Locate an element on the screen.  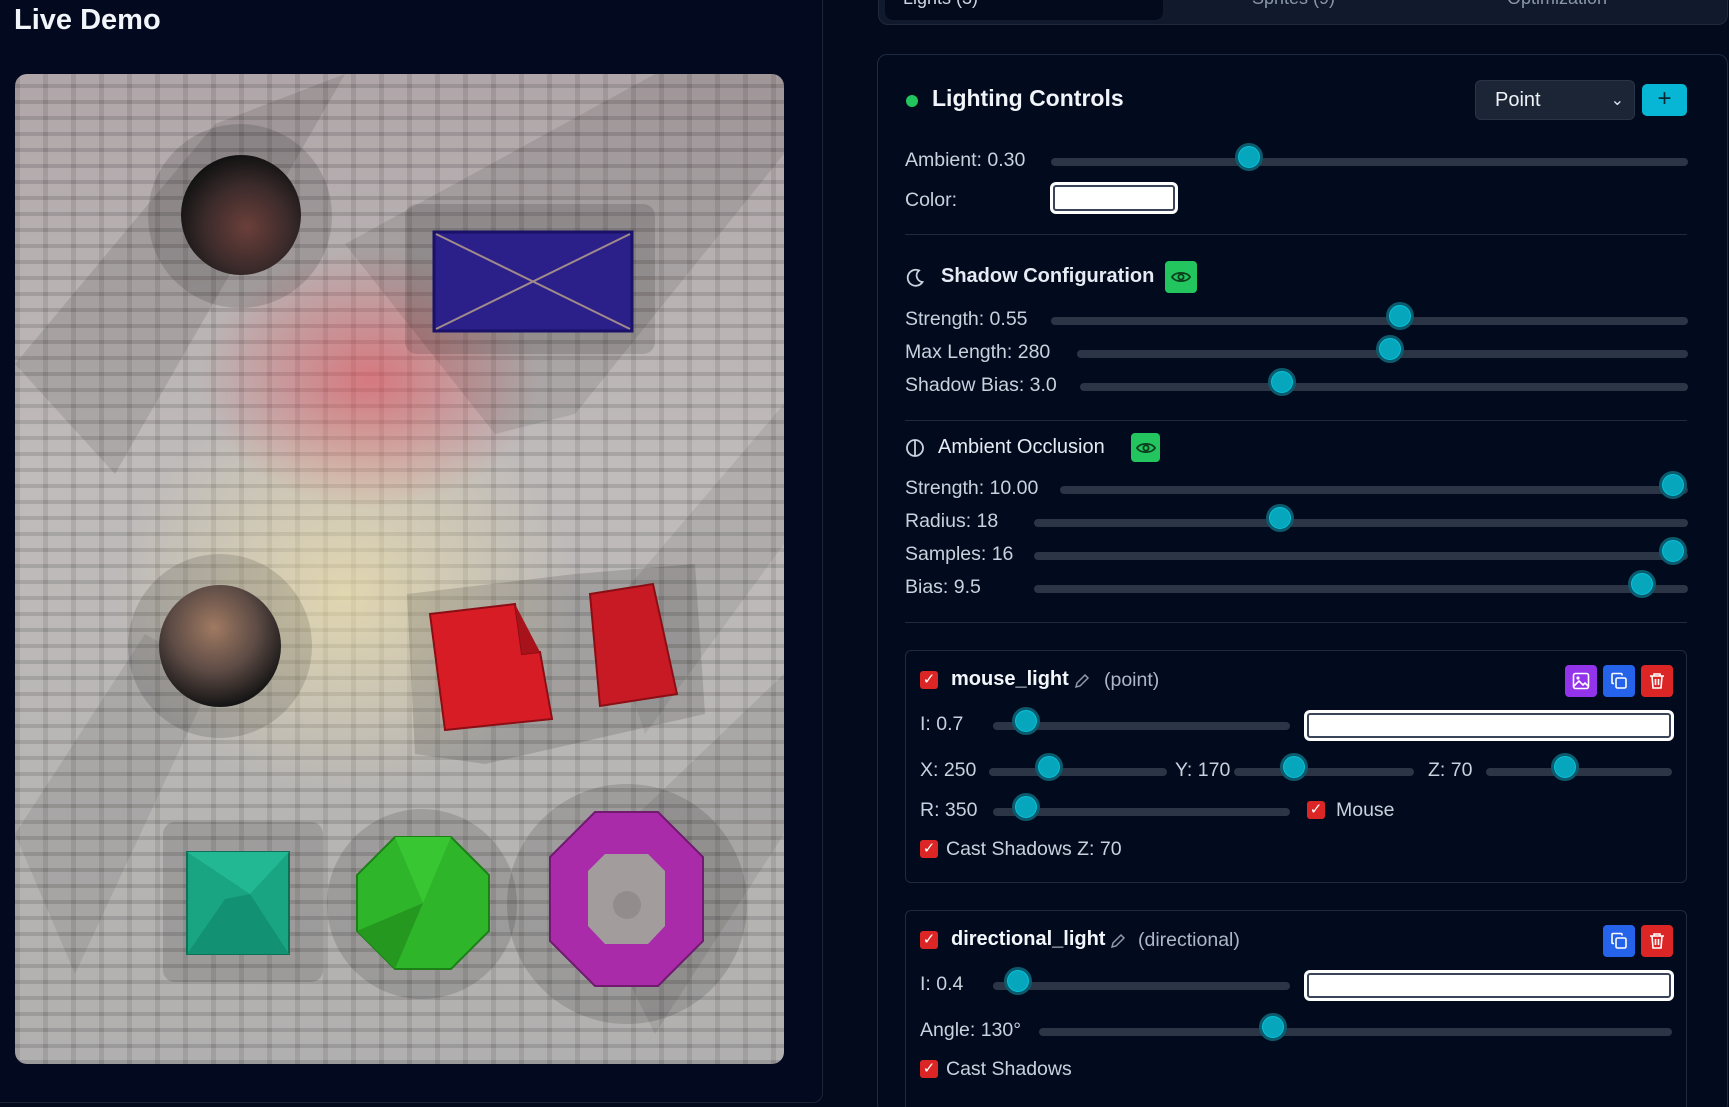
ao-radius-label: Radius: 18 is located at coordinates (952, 521).